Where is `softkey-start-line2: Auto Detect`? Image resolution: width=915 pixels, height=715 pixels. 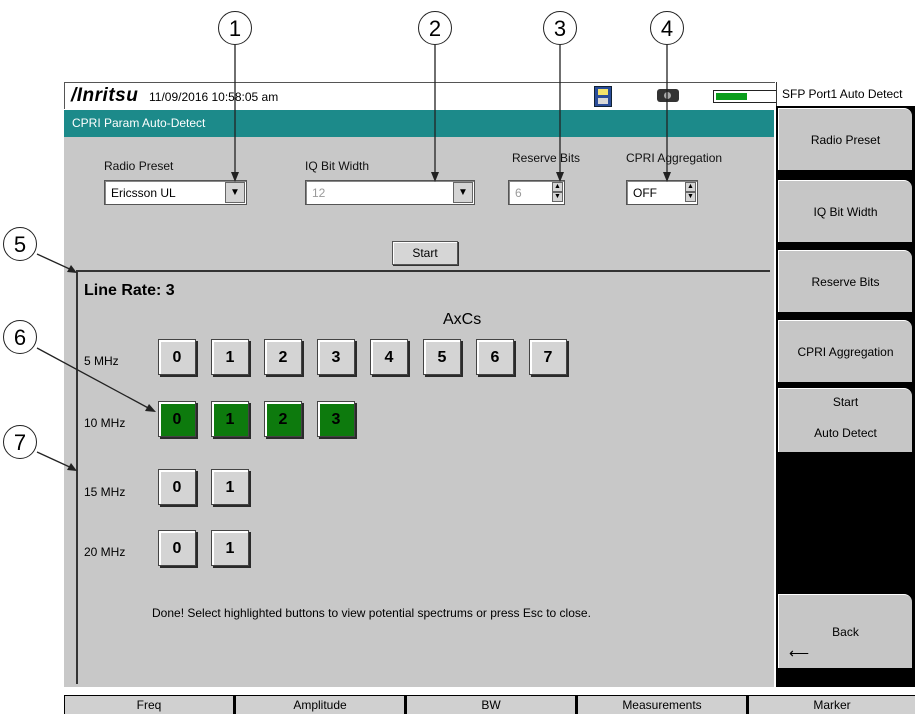 softkey-start-line2: Auto Detect is located at coordinates (845, 433).